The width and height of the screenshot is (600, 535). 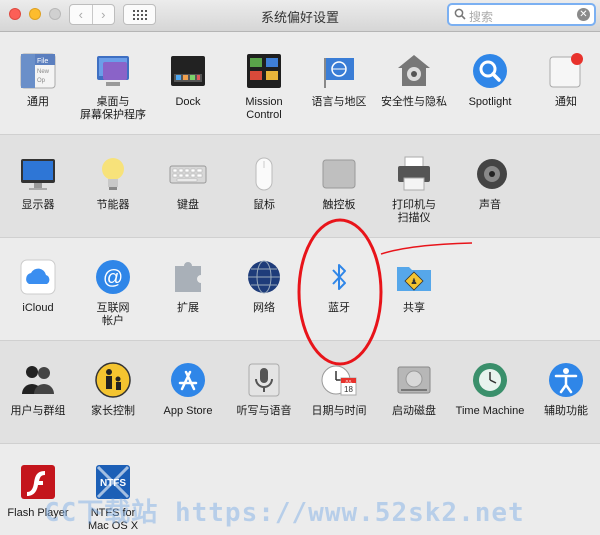 I want to click on puzzle-icon, so click(x=188, y=277).